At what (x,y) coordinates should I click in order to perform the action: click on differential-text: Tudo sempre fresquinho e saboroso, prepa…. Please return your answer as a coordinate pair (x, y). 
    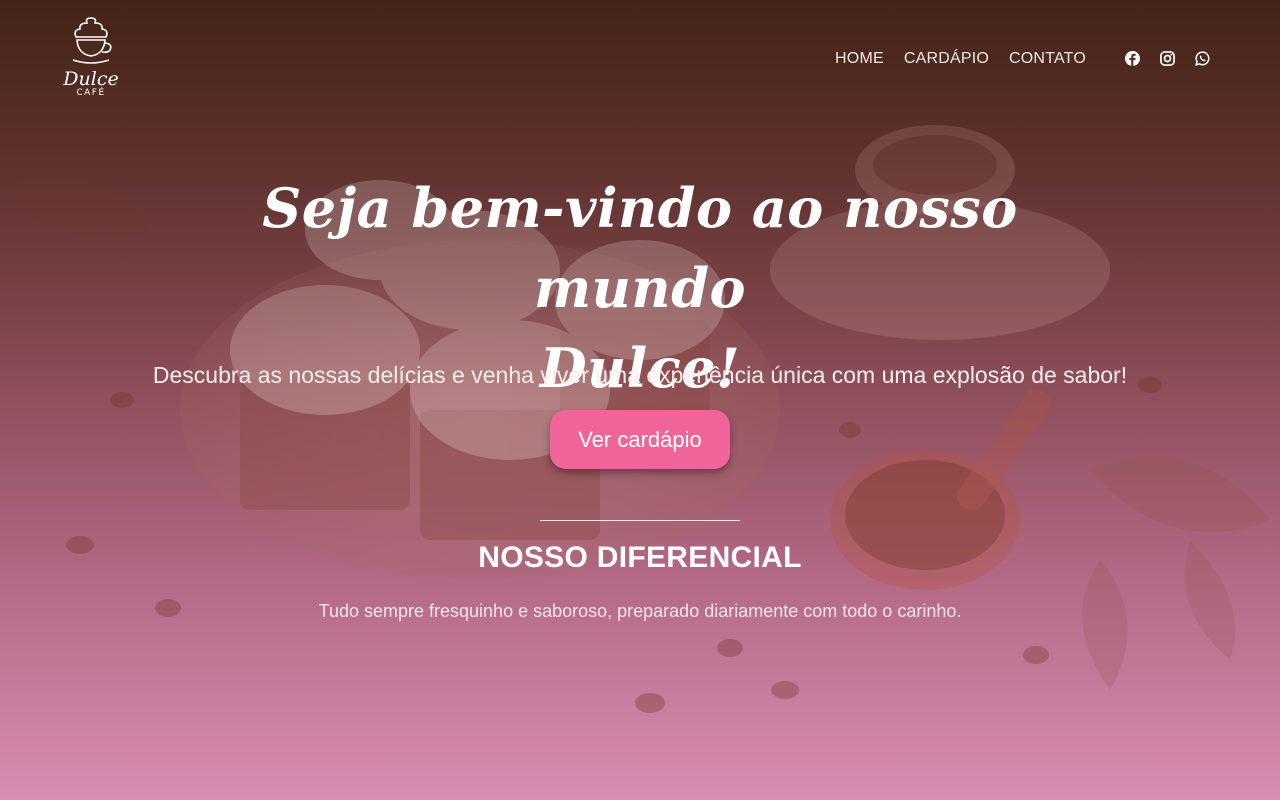
    Looking at the image, I should click on (640, 611).